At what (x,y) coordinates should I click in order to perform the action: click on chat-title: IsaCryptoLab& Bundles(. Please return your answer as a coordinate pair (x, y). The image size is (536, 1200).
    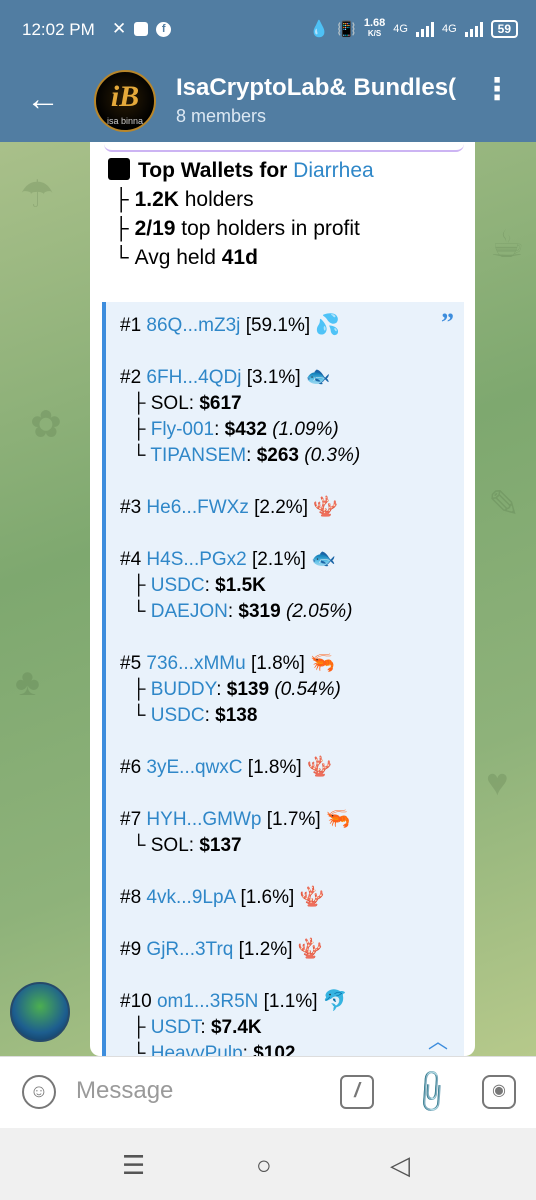
    Looking at the image, I should click on (321, 88).